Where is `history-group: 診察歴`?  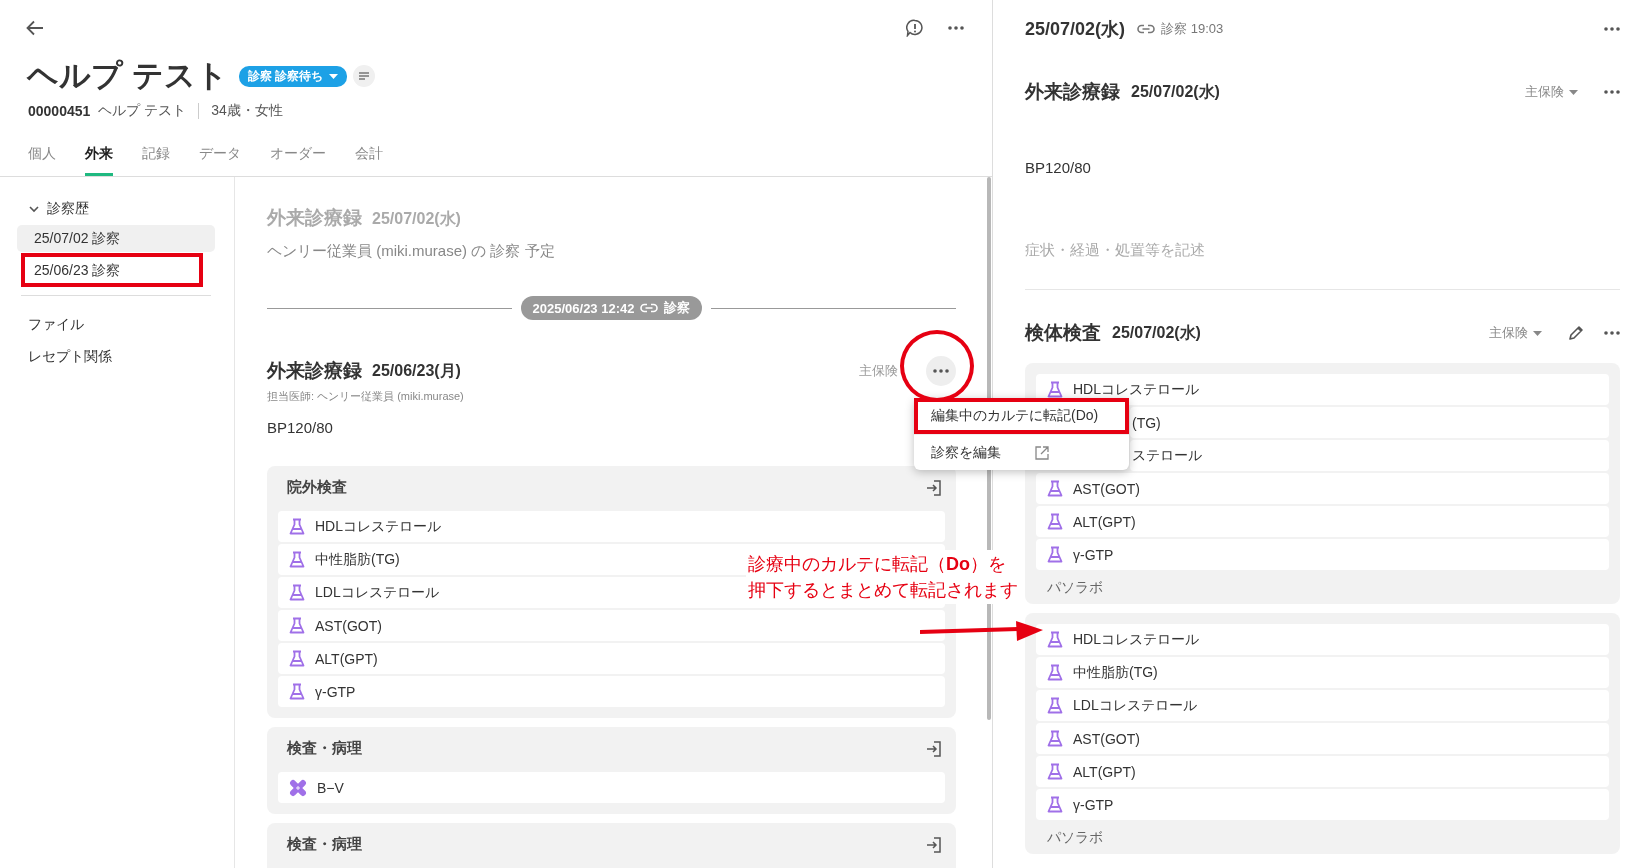 history-group: 診察歴 is located at coordinates (53, 209).